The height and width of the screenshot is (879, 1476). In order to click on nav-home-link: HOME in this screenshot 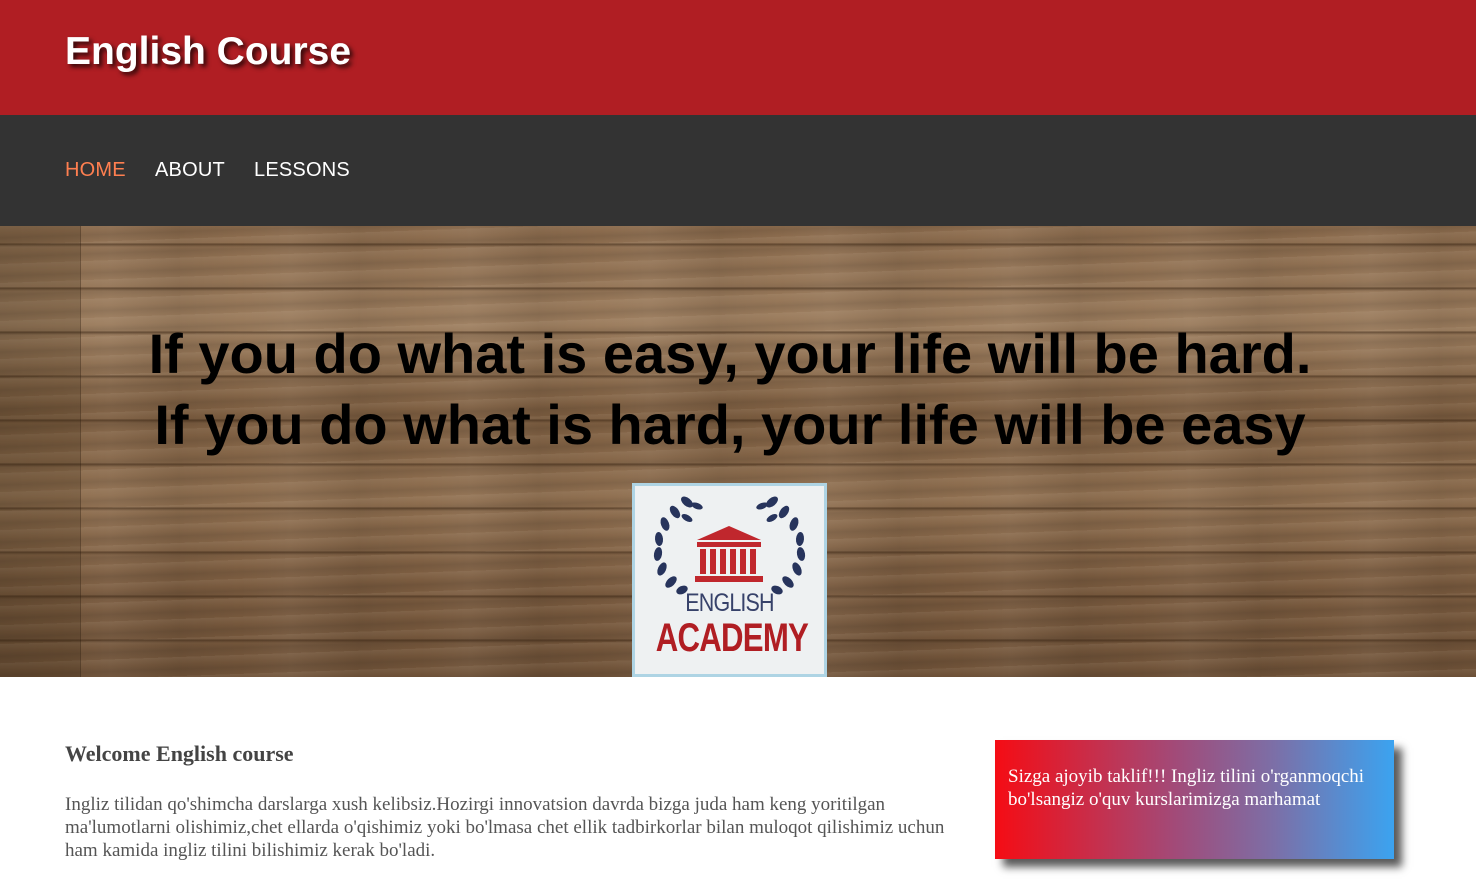, I will do `click(95, 170)`.